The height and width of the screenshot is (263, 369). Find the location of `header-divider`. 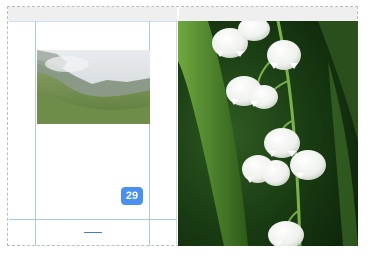

header-divider is located at coordinates (178, 14).